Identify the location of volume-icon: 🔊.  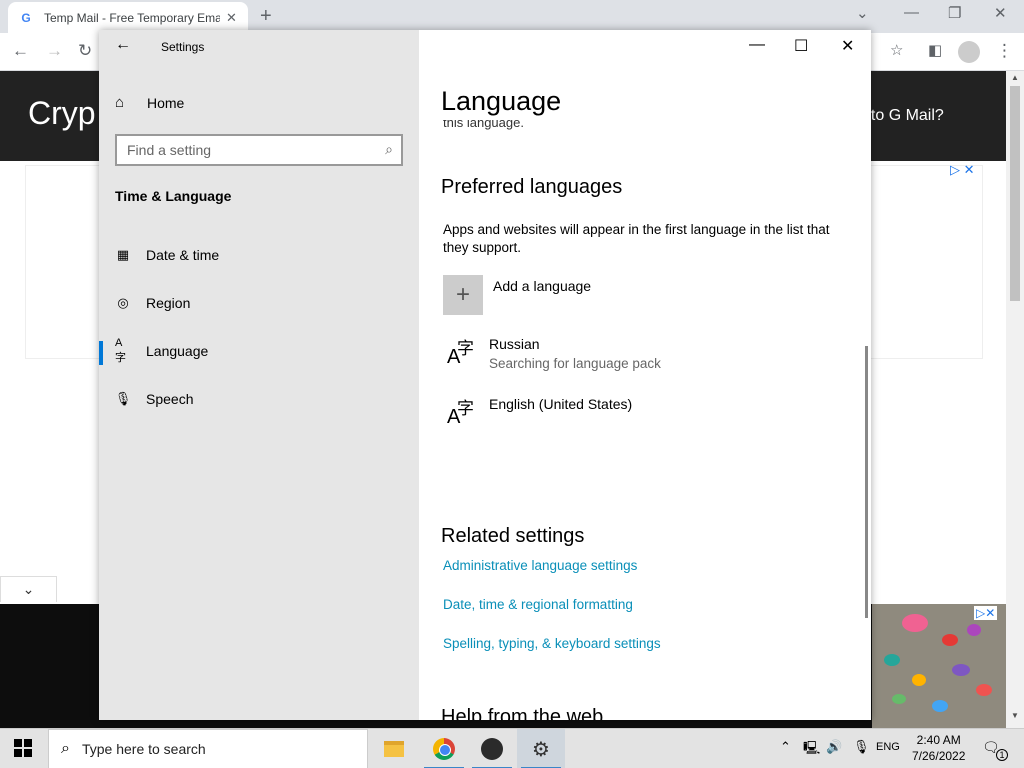
(834, 747).